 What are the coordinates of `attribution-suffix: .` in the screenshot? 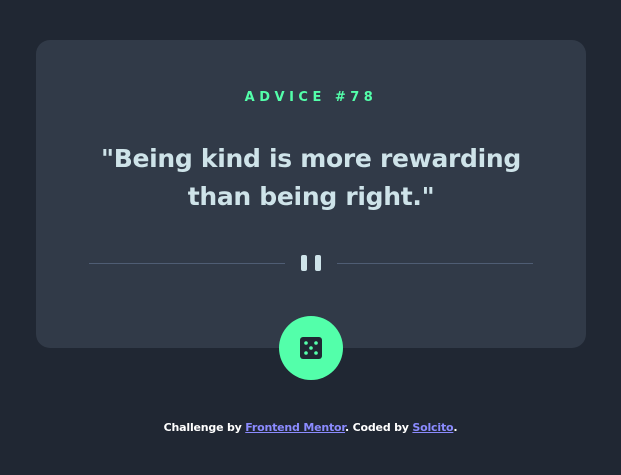 It's located at (455, 427).